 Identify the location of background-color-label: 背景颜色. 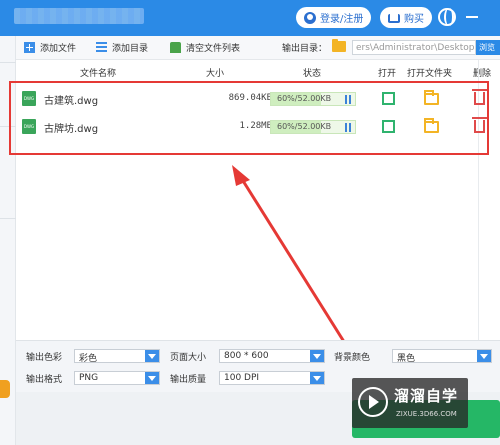
(352, 358).